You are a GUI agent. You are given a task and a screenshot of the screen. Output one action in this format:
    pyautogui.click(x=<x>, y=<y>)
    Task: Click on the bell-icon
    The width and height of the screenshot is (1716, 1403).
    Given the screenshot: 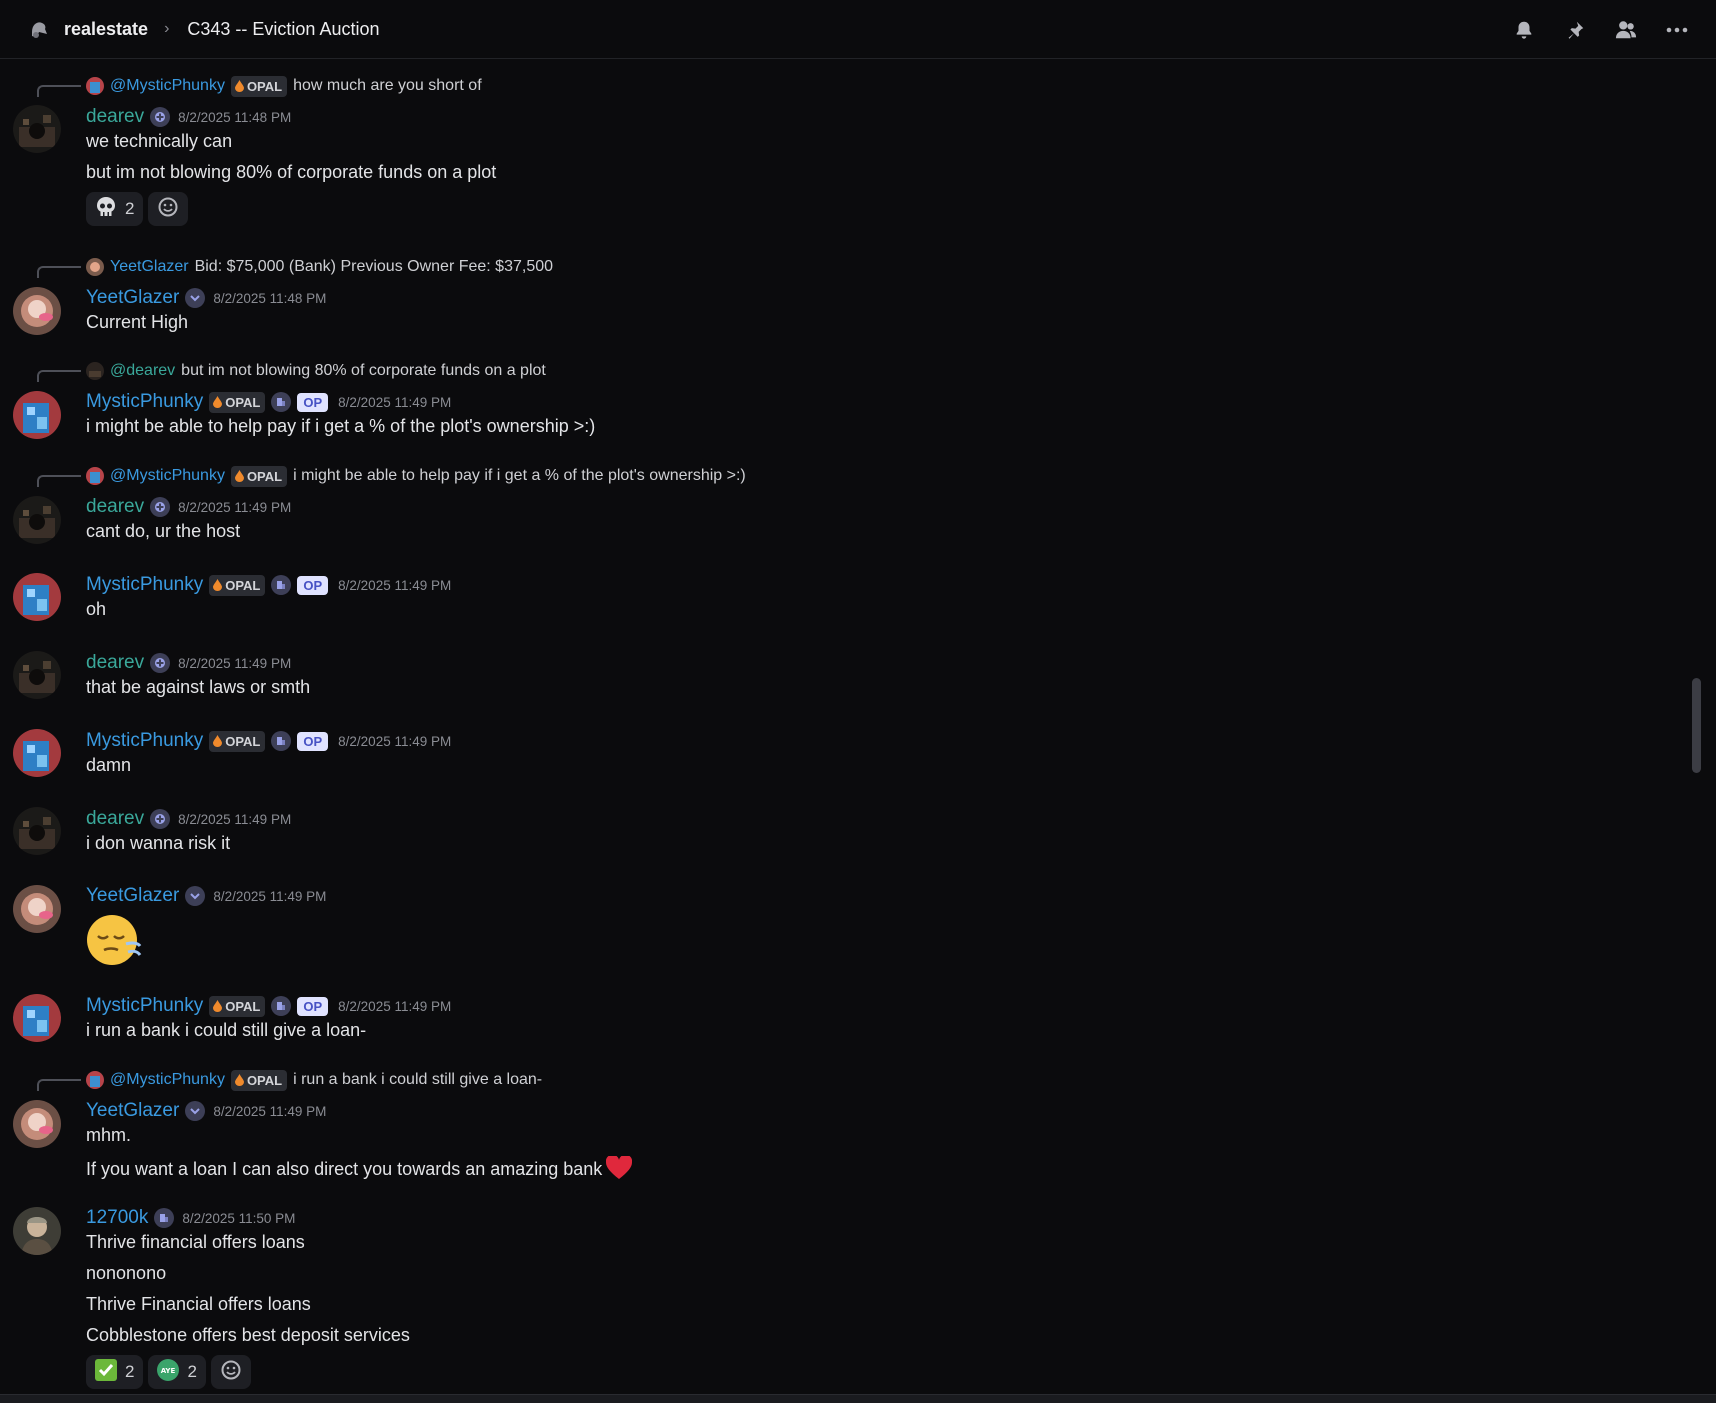 What is the action you would take?
    pyautogui.click(x=1524, y=30)
    